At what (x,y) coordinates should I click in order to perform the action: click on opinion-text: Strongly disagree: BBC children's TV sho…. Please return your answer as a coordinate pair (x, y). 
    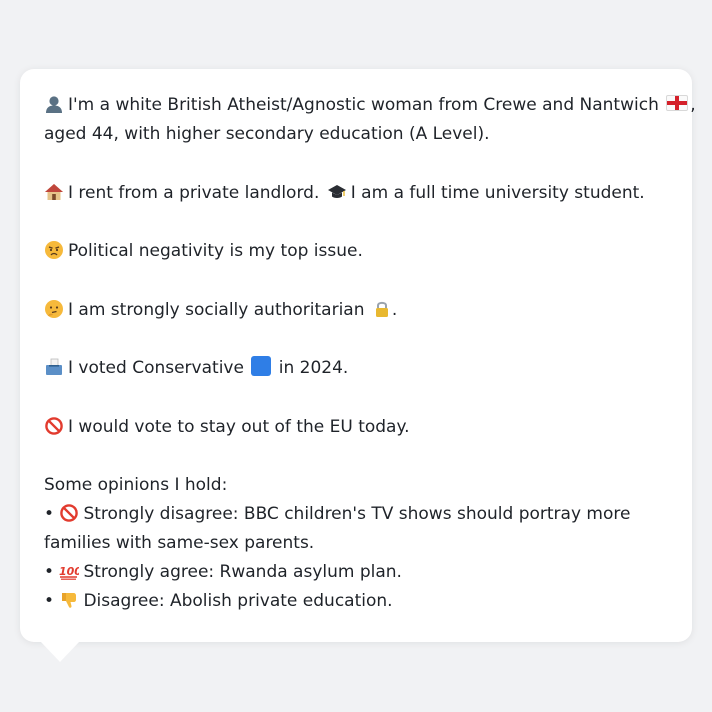
    Looking at the image, I should click on (357, 514).